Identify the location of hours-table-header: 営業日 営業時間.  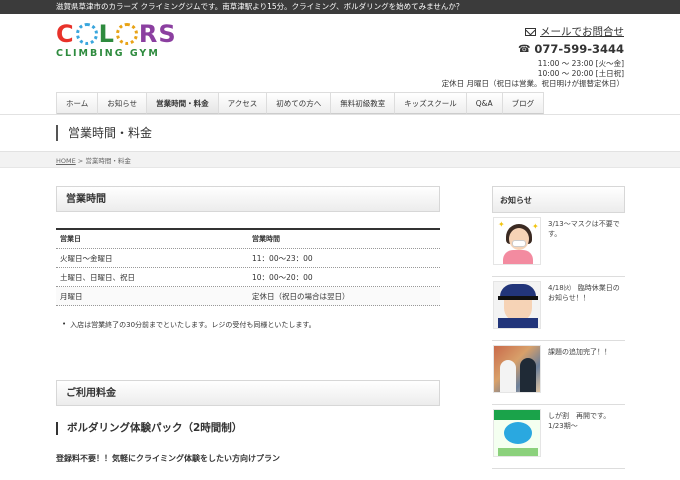
(248, 239).